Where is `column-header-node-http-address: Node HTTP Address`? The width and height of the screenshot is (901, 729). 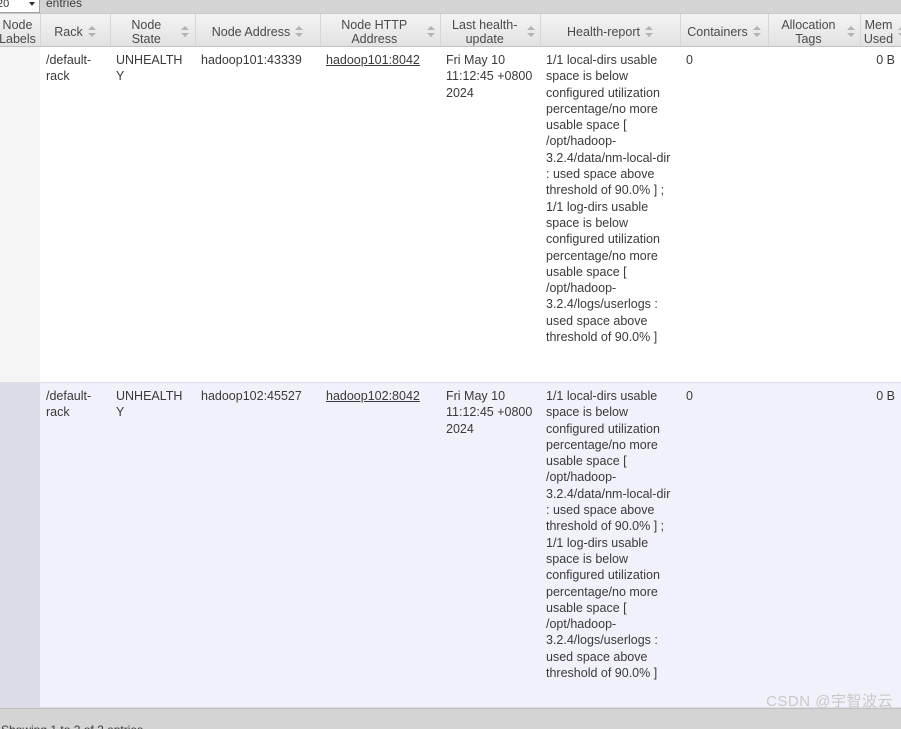 column-header-node-http-address: Node HTTP Address is located at coordinates (380, 30).